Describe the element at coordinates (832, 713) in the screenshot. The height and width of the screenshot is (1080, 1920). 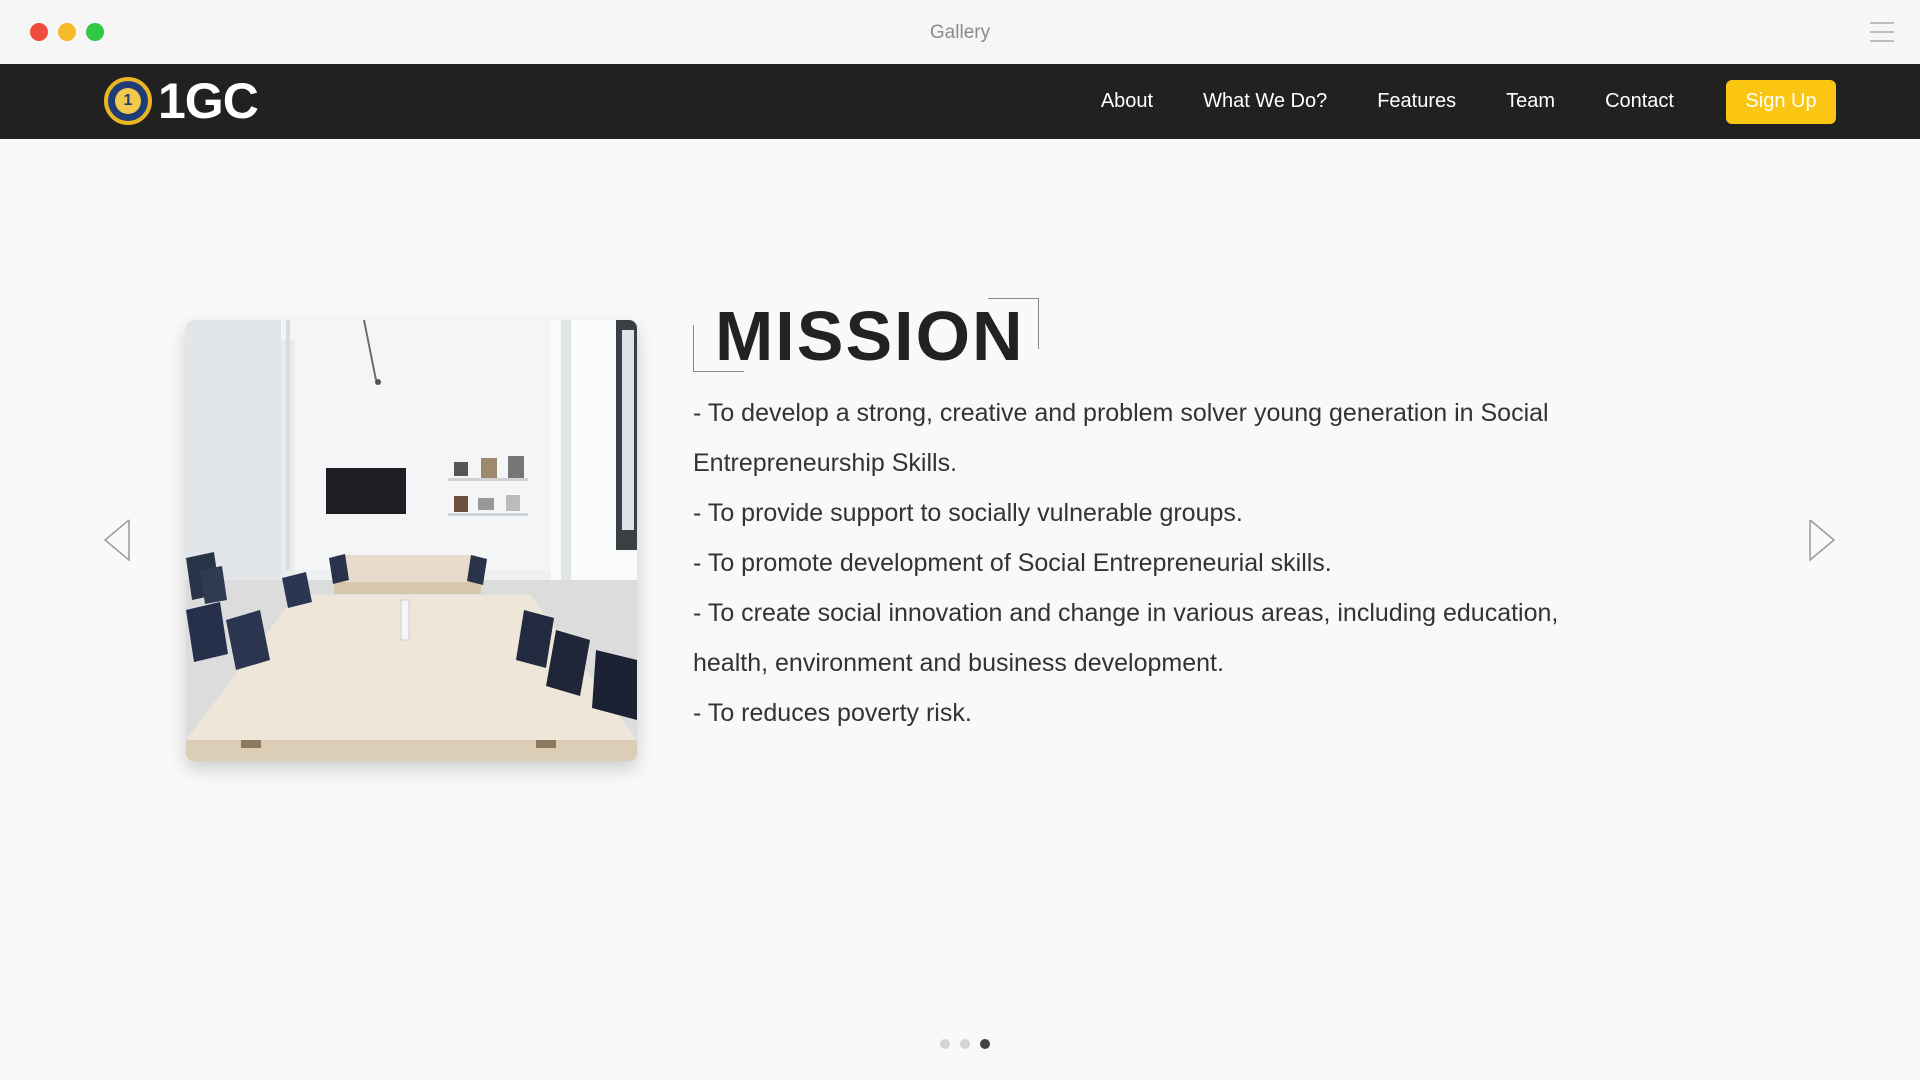
I see `mission-line: - To reduces poverty risk.` at that location.